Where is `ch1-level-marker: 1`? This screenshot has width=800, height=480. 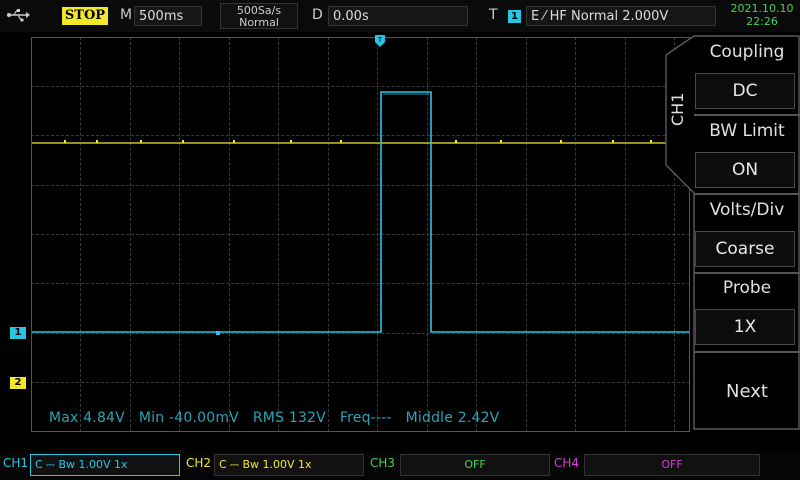
ch1-level-marker: 1 is located at coordinates (18, 333).